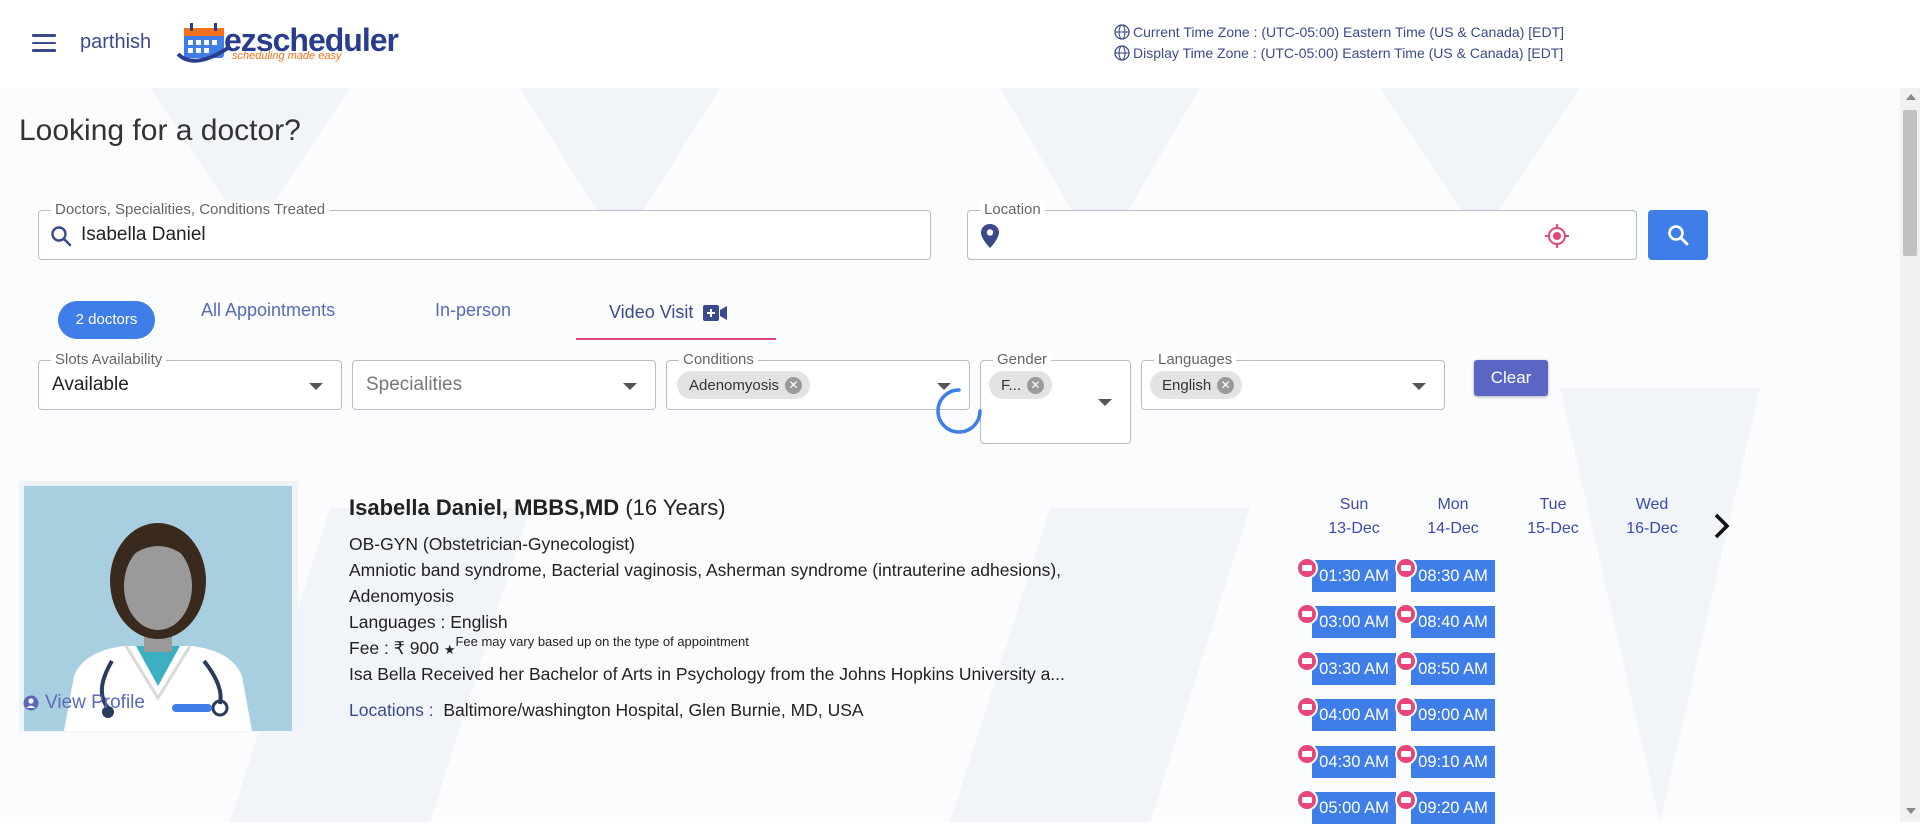 The image size is (1920, 824). I want to click on page-scrollbar, so click(1910, 455).